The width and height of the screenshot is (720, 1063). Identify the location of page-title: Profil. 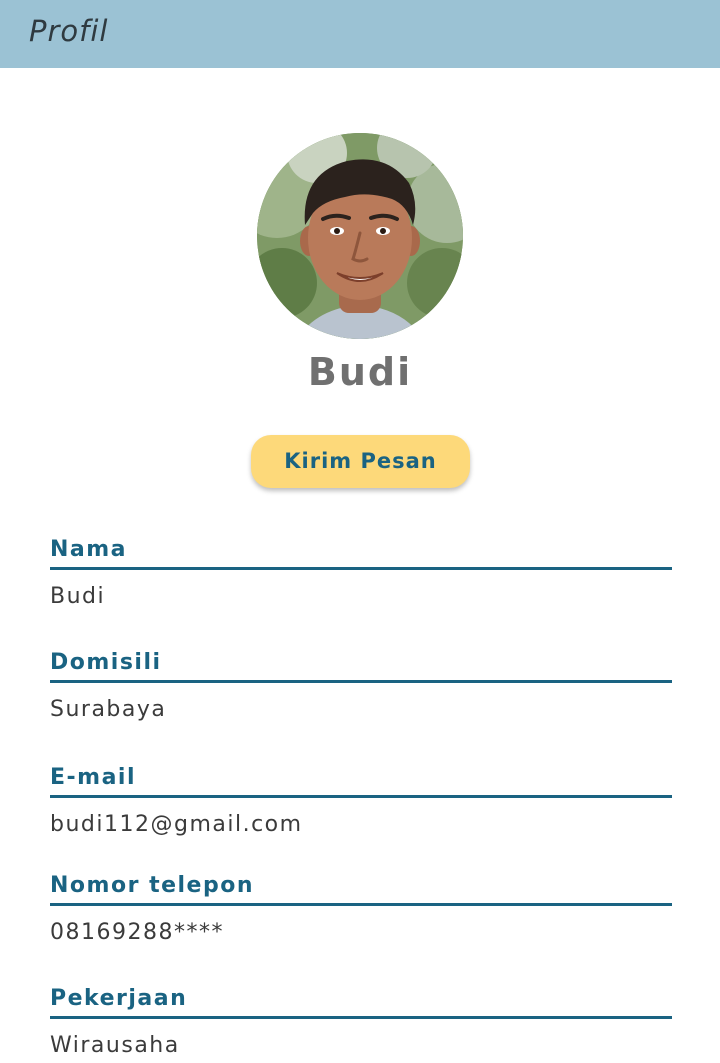
(69, 31).